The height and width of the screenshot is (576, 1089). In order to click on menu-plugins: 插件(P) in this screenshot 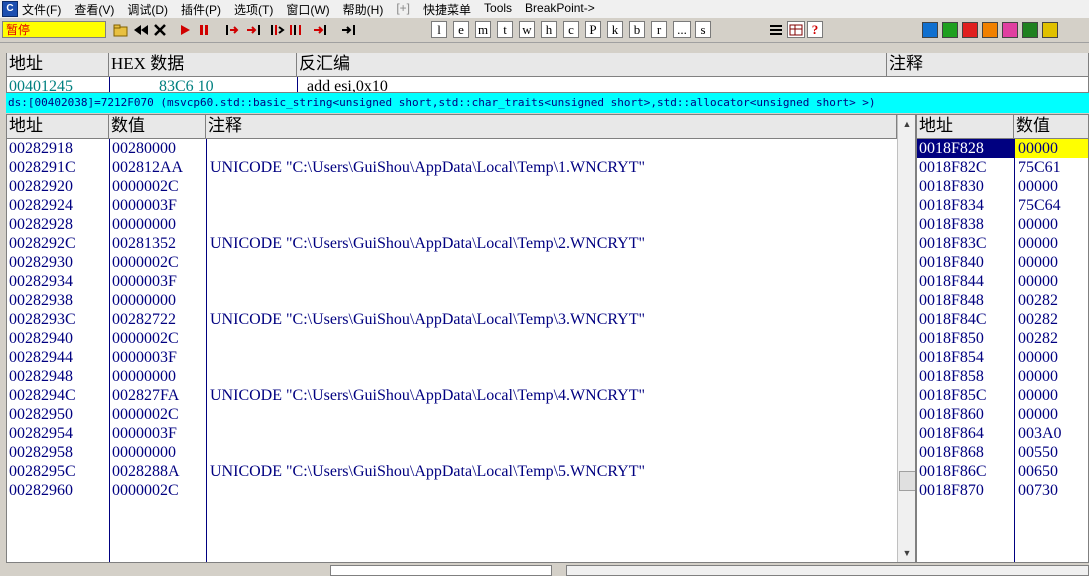, I will do `click(201, 9)`.